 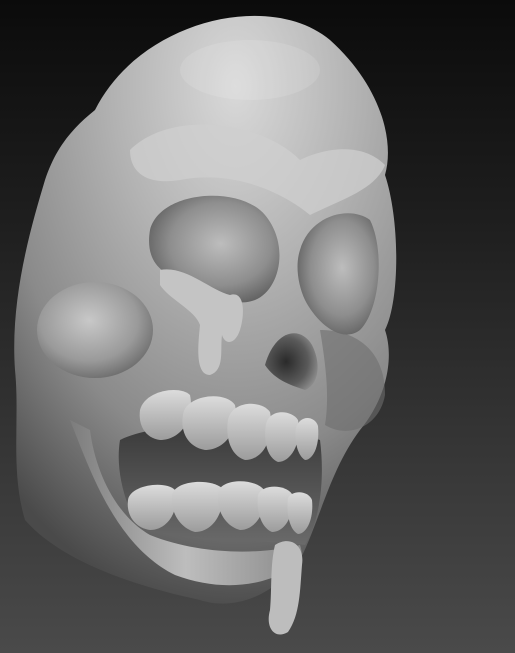 I want to click on chin-drip, so click(x=285, y=588).